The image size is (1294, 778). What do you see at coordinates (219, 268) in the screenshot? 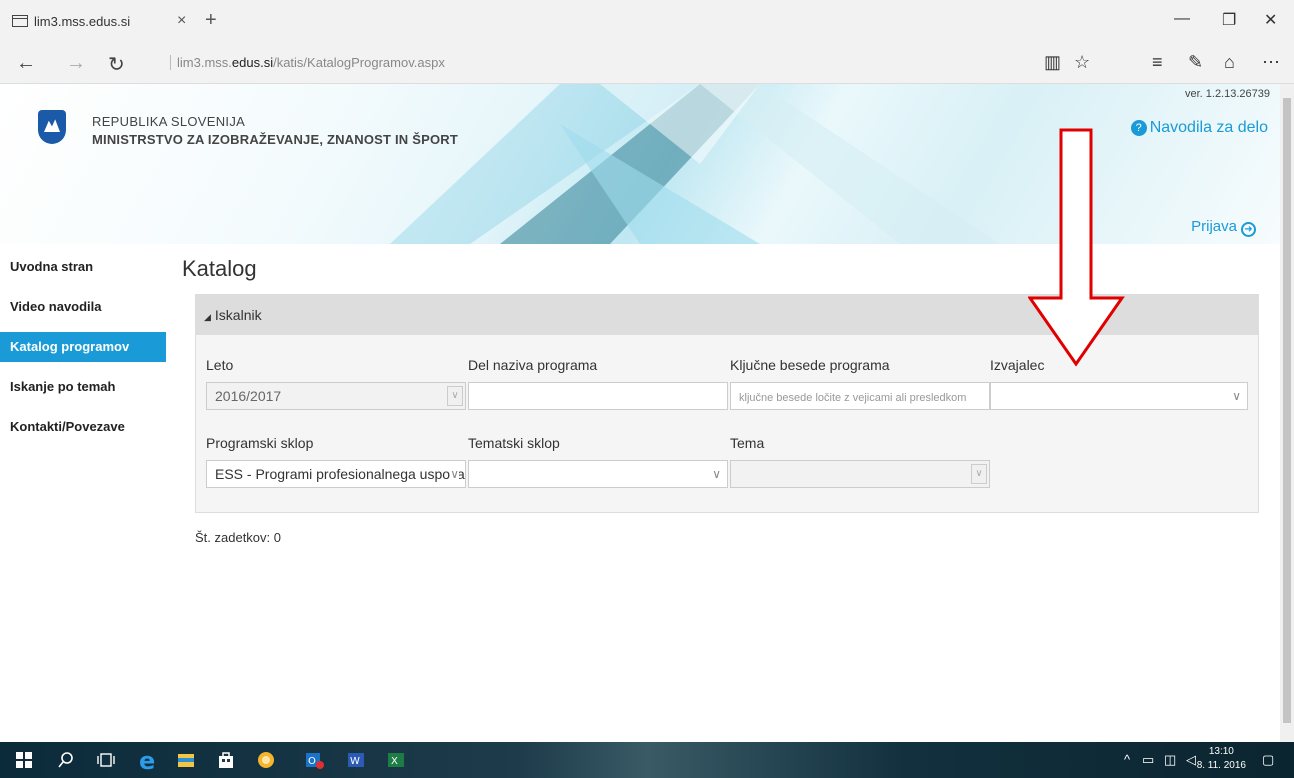
I see `page-title: Katalog` at bounding box center [219, 268].